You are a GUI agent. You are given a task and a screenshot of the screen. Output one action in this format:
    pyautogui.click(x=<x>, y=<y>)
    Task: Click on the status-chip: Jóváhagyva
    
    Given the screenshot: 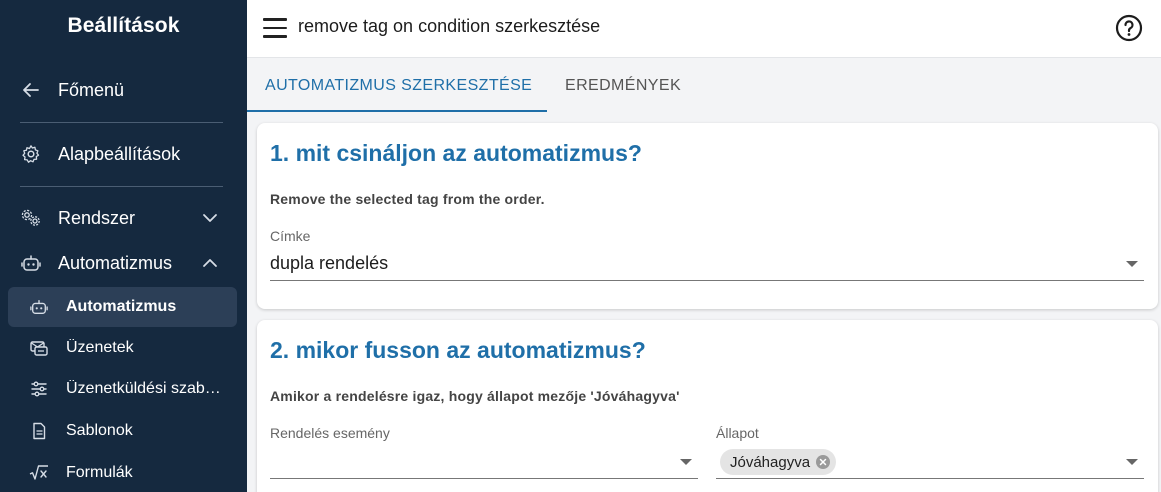 What is the action you would take?
    pyautogui.click(x=778, y=462)
    